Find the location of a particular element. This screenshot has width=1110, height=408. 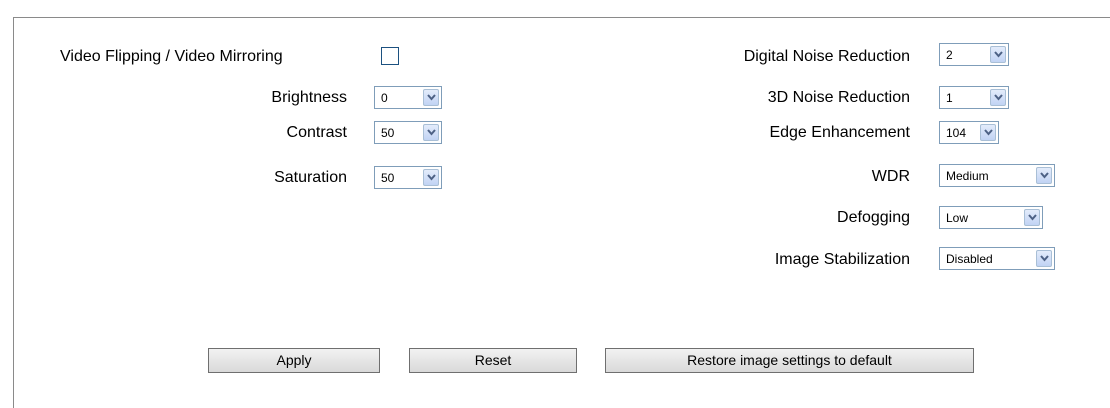

image-stabilization-label: Image Stabilization is located at coordinates (842, 259).